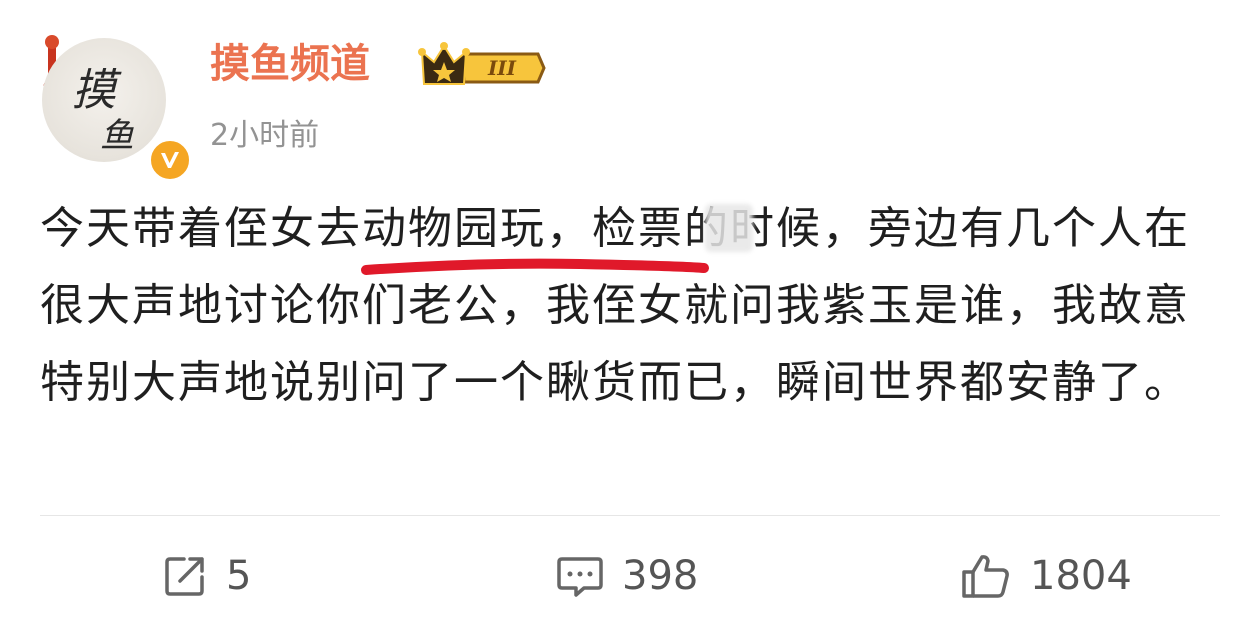 This screenshot has width=1258, height=630. I want to click on verified-v-icon, so click(170, 160).